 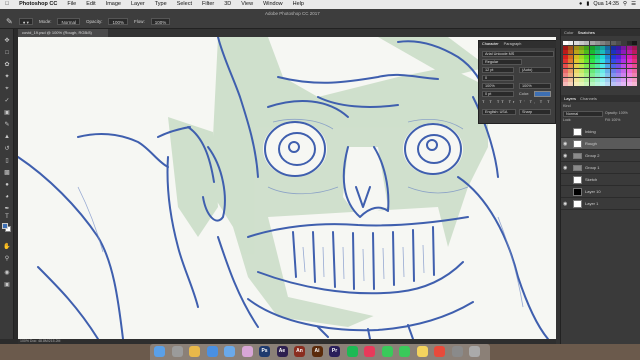 I want to click on horizontal-scale-input: 100%, so click(x=535, y=86).